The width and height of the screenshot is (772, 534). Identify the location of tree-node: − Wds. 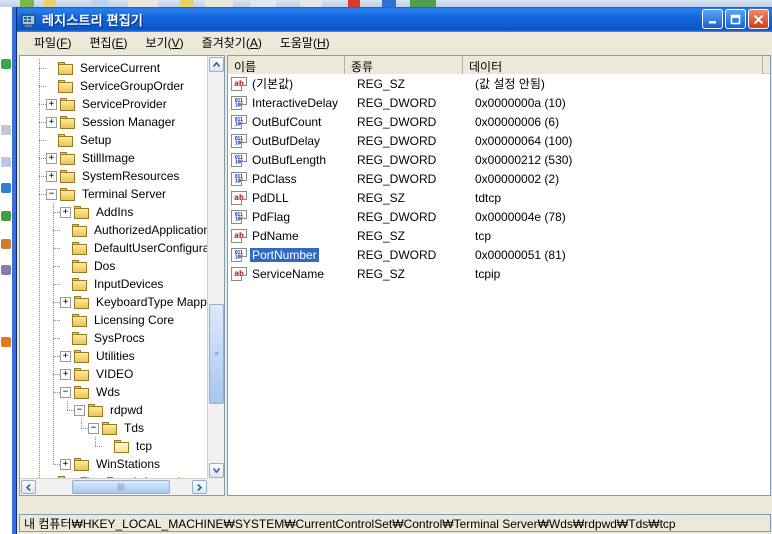
(114, 392).